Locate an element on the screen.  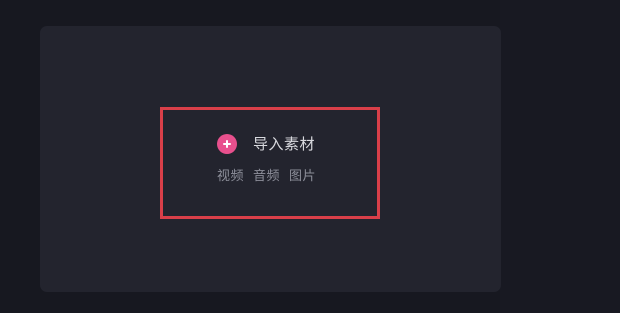
import-media-label: 导入素材 is located at coordinates (284, 144).